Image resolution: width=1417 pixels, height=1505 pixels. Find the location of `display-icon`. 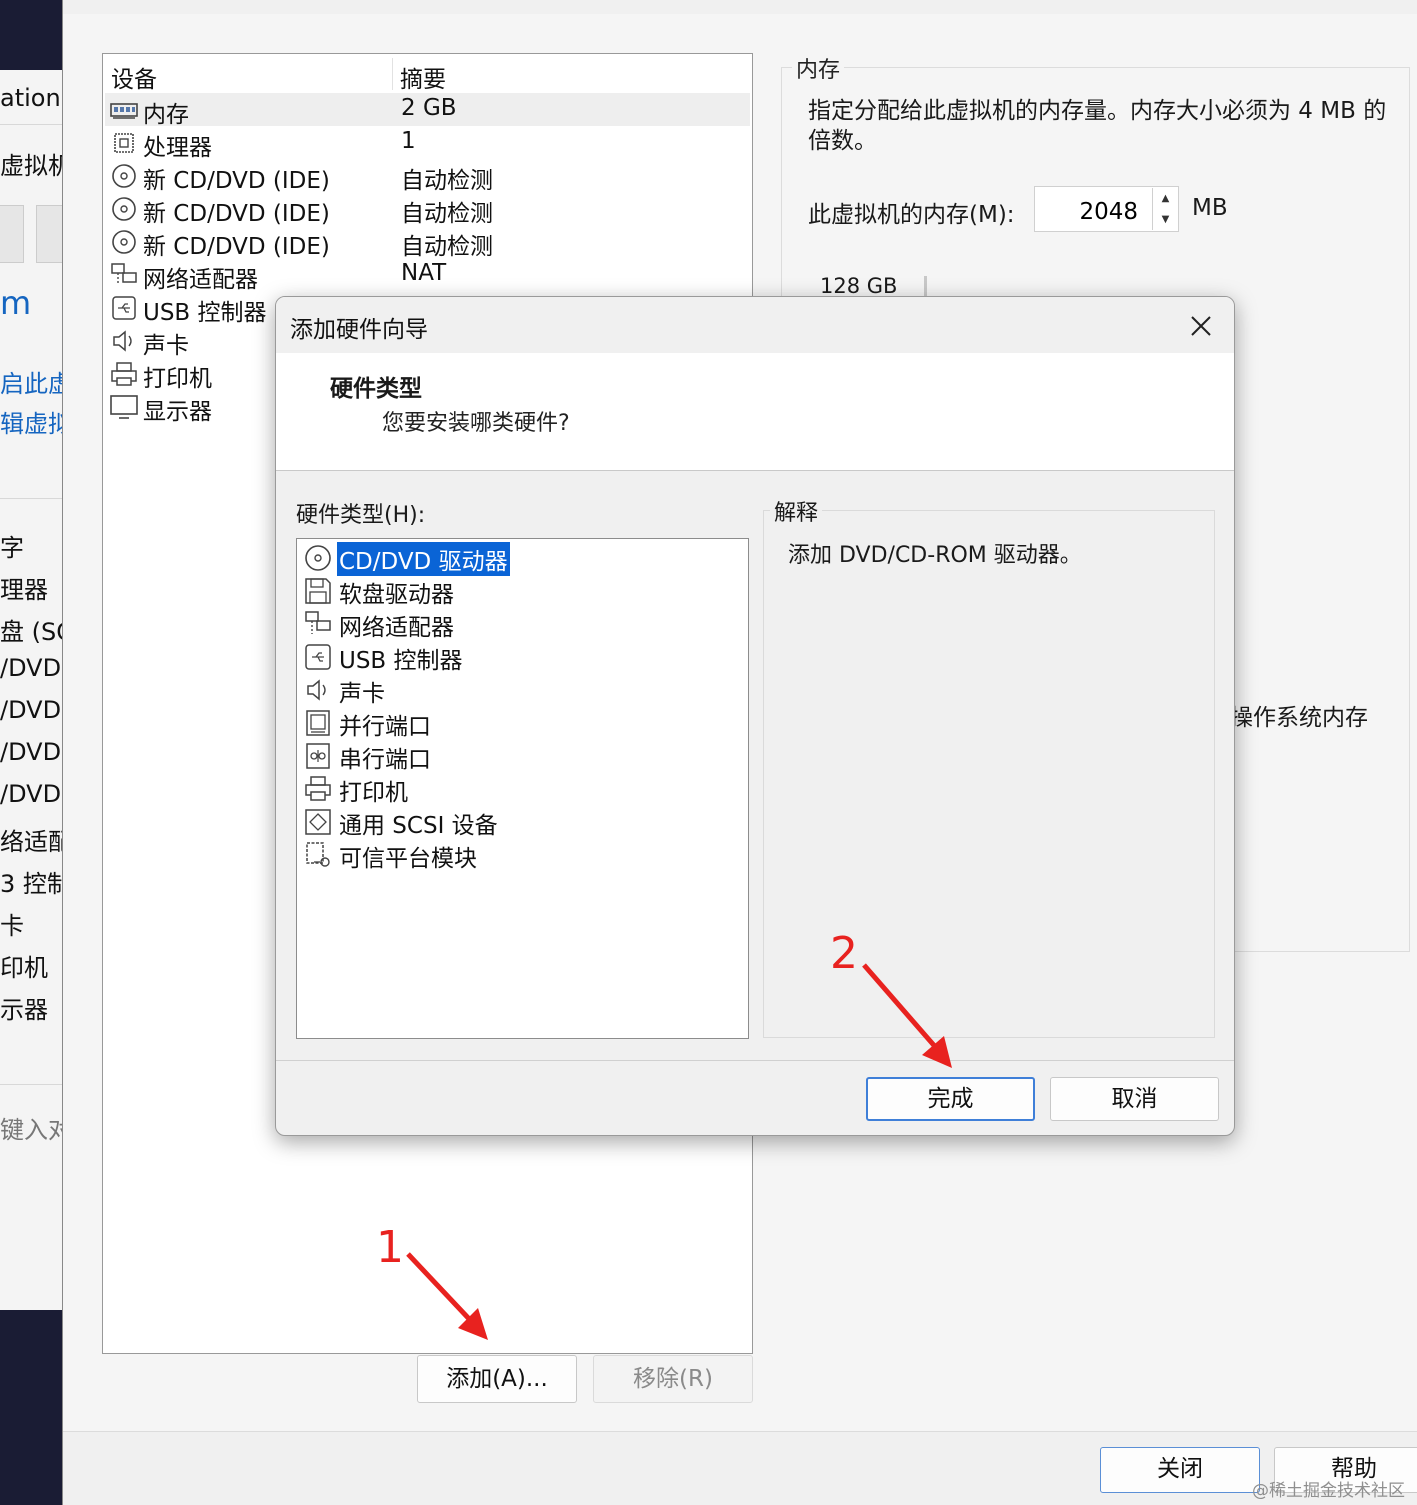

display-icon is located at coordinates (124, 407).